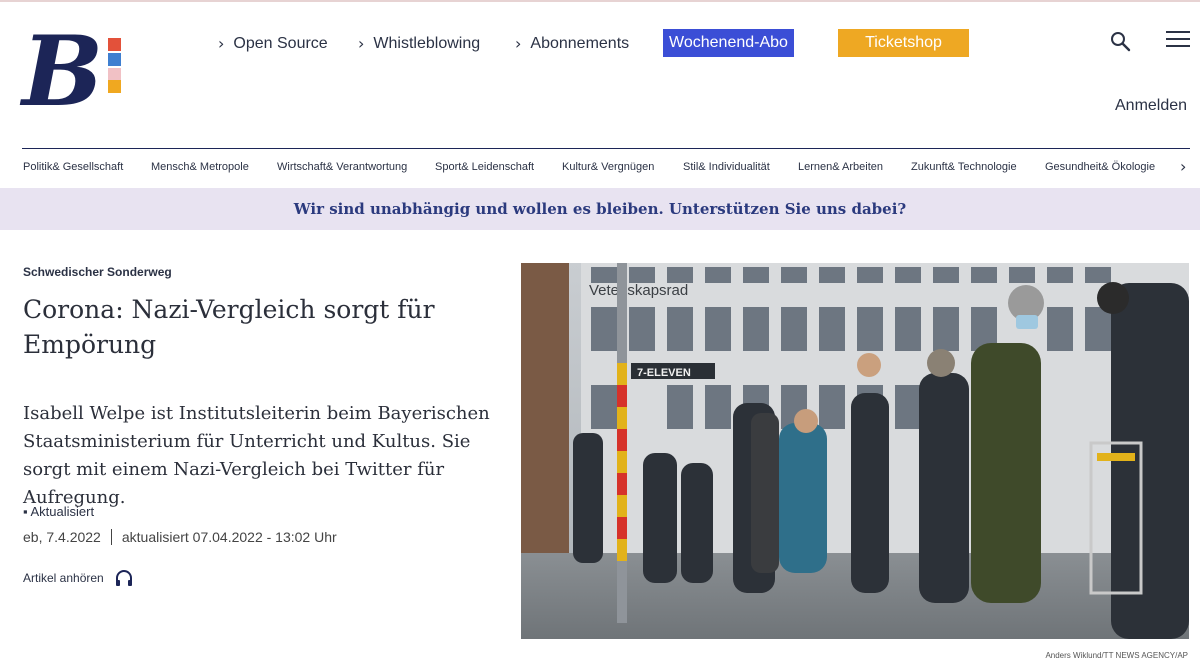  I want to click on nav-link-label: Open Source, so click(280, 43).